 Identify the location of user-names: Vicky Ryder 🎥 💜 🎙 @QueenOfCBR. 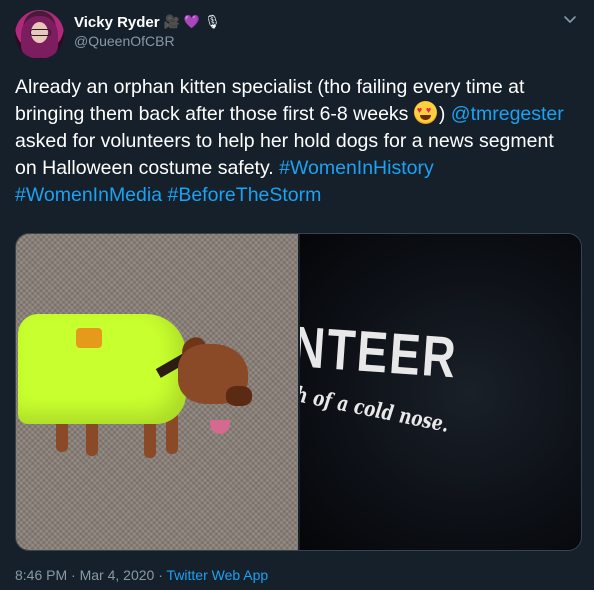
(147, 31).